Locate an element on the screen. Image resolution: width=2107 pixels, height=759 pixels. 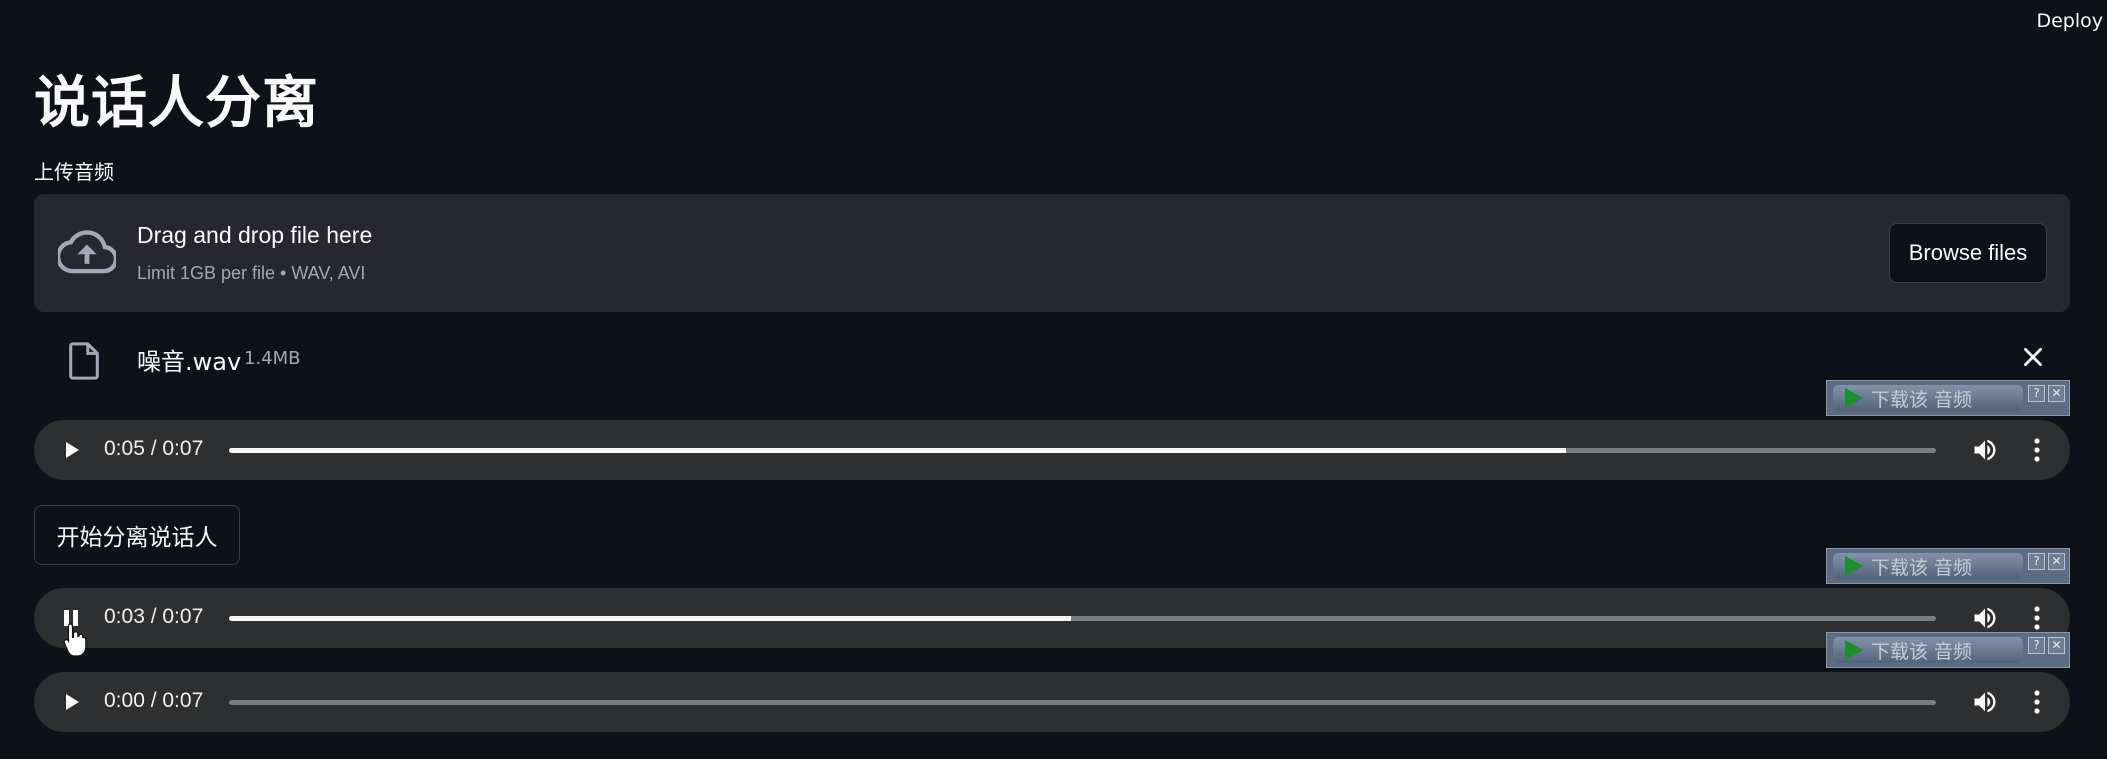
start-diarization-button: 开始分离说话人 is located at coordinates (137, 535).